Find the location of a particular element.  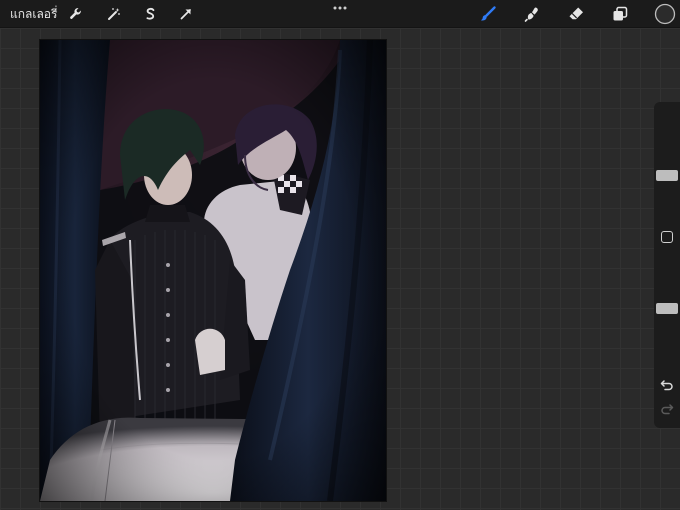

magic-wand-icon is located at coordinates (114, 14).